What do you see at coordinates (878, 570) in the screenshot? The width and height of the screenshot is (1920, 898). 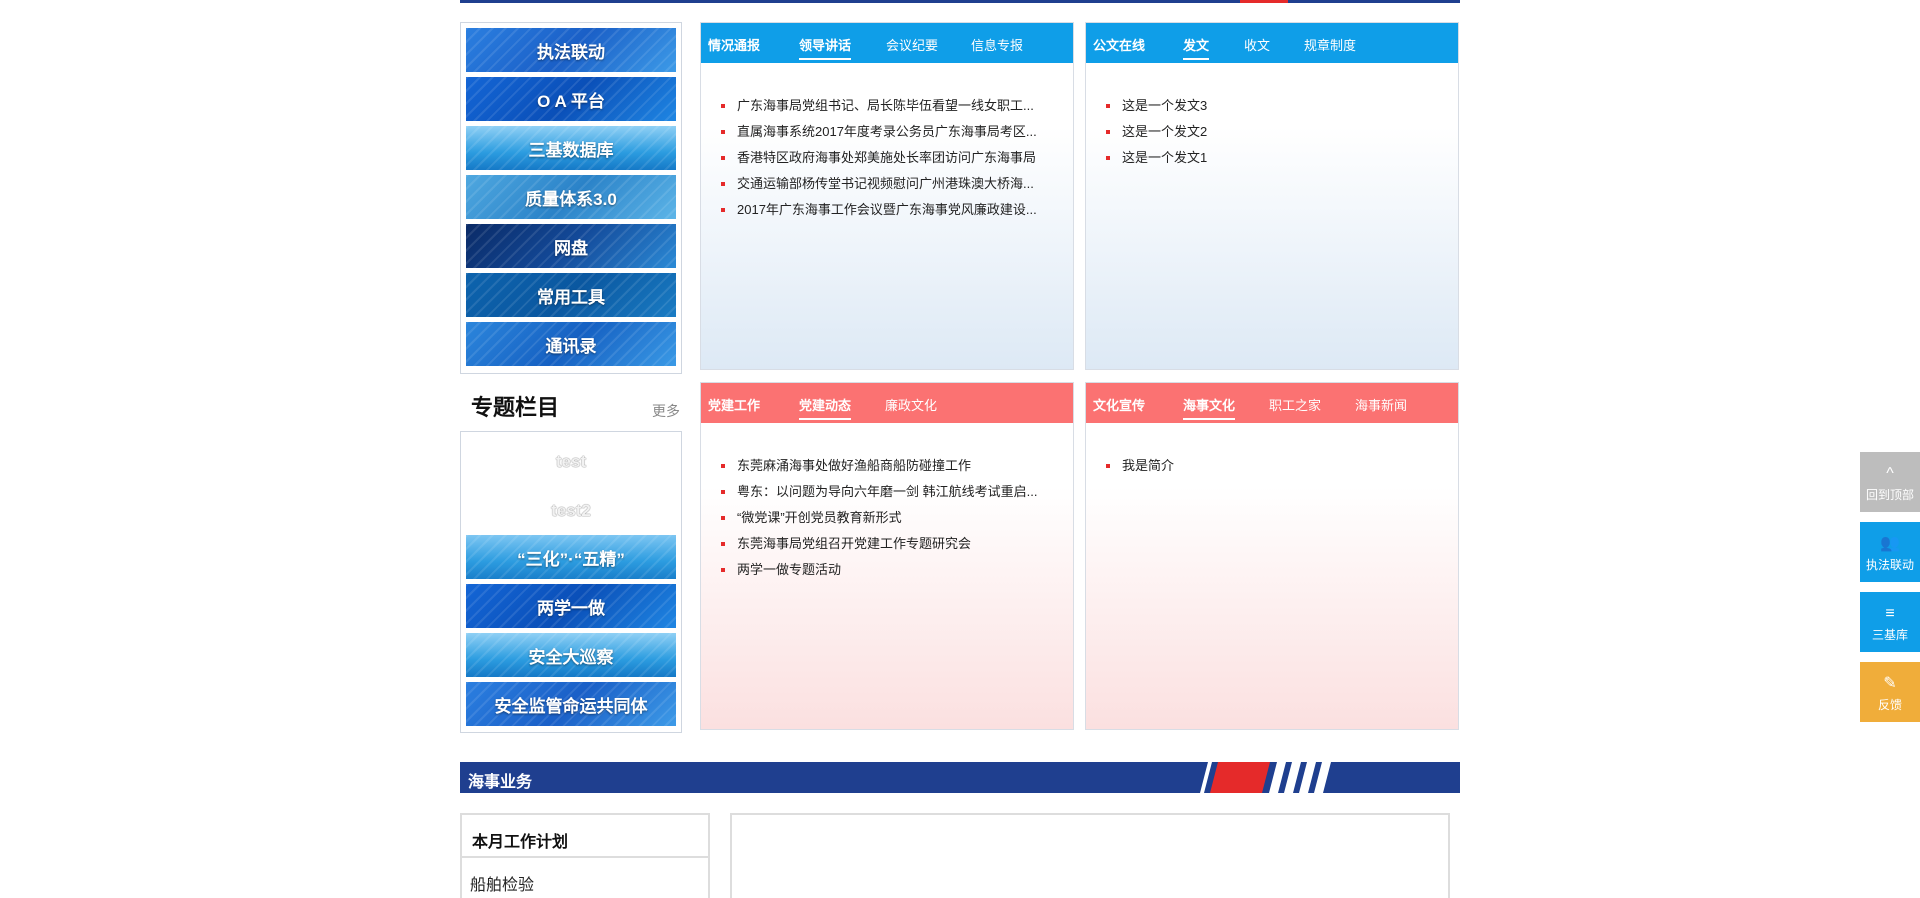 I see `list-item: 两学一做专题活动` at bounding box center [878, 570].